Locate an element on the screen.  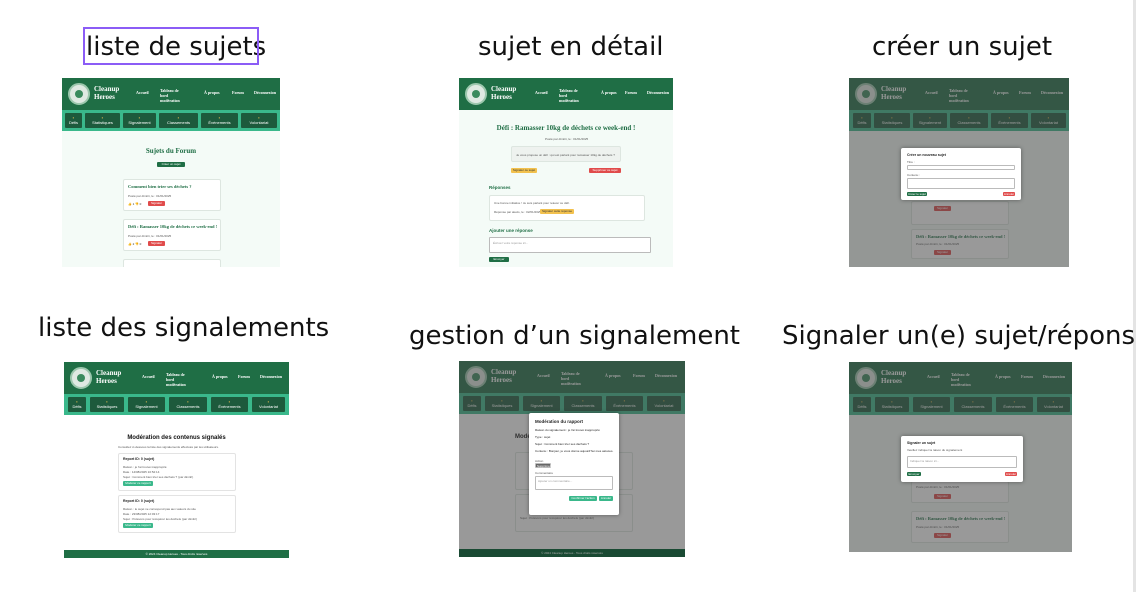
topic-title: Comment bien trier ses déchets ? is located at coordinates (160, 186).